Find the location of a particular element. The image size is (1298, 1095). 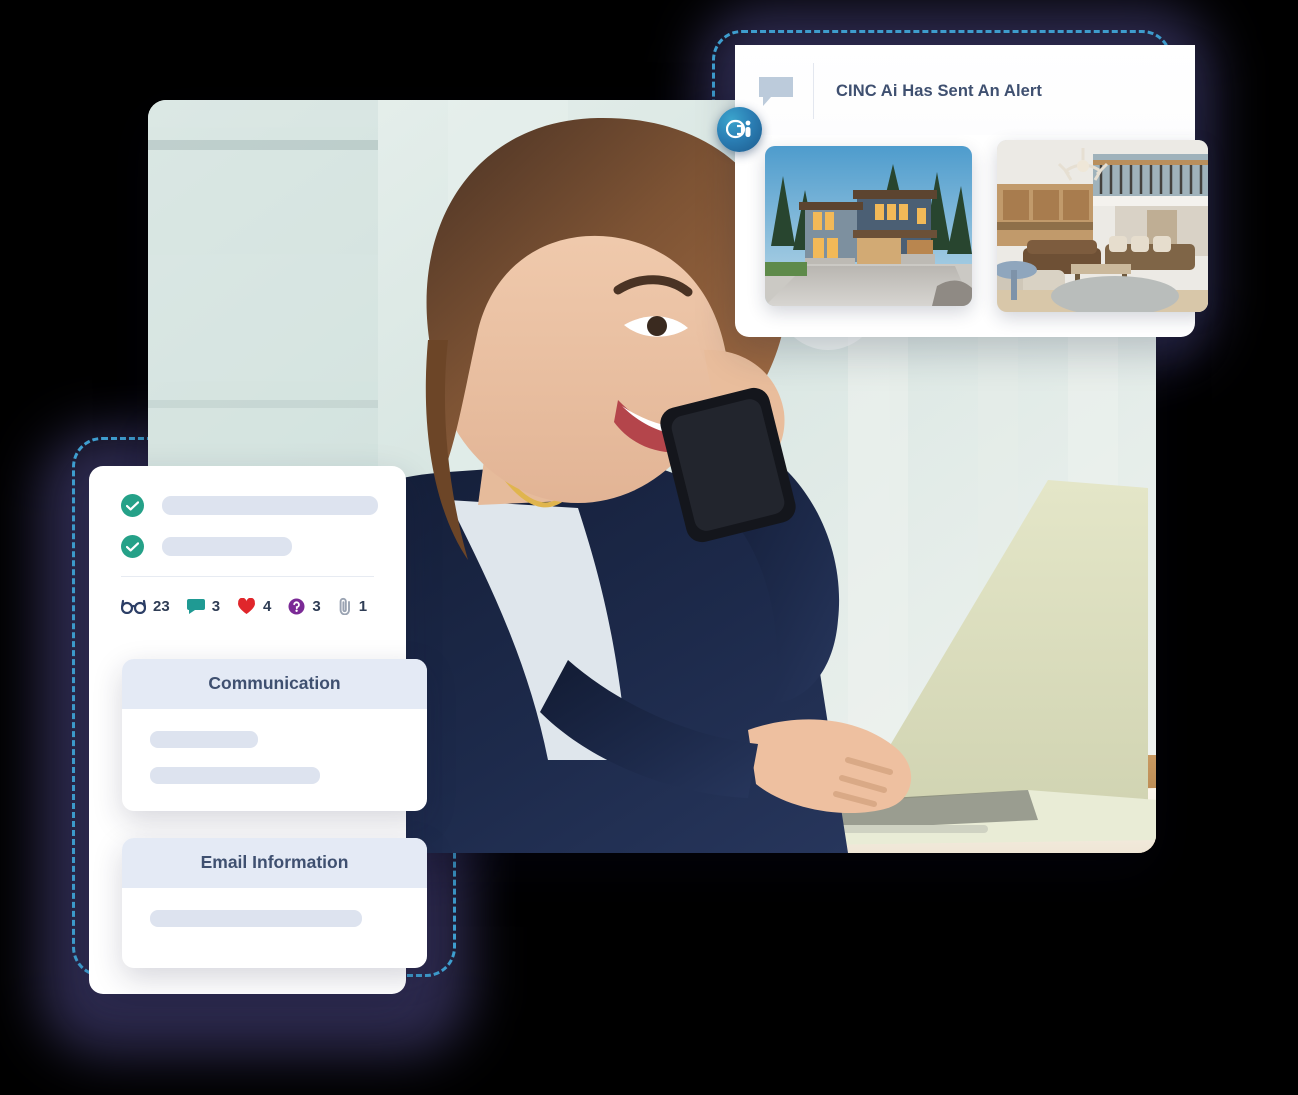

stat-attachments: 1 is located at coordinates (352, 606).